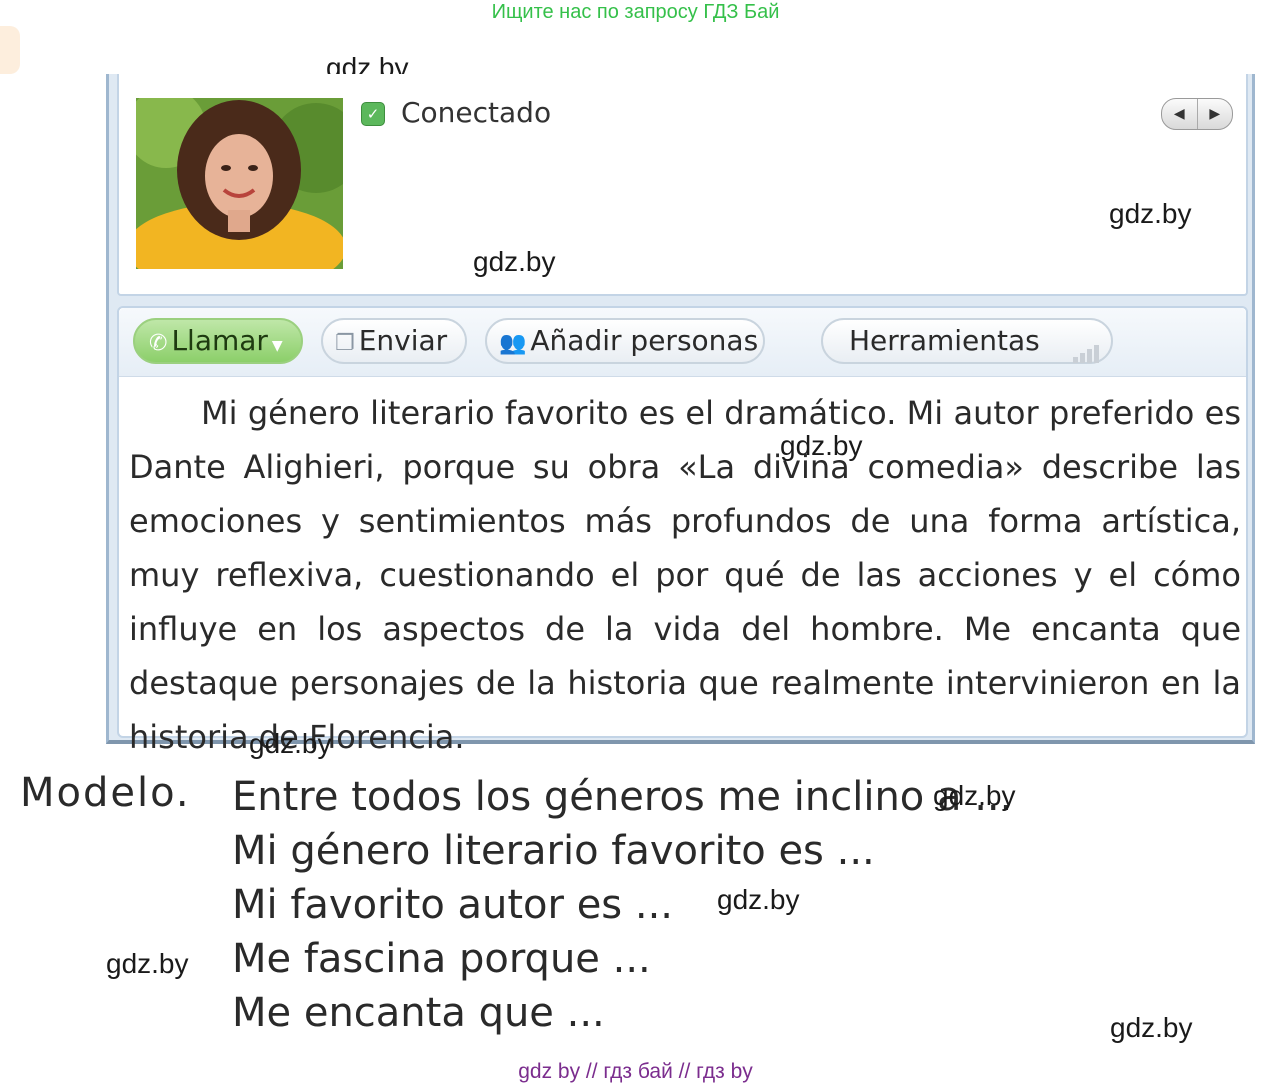 This screenshot has height=1089, width=1271. Describe the element at coordinates (403, 340) in the screenshot. I see `send-label: Enviar` at that location.